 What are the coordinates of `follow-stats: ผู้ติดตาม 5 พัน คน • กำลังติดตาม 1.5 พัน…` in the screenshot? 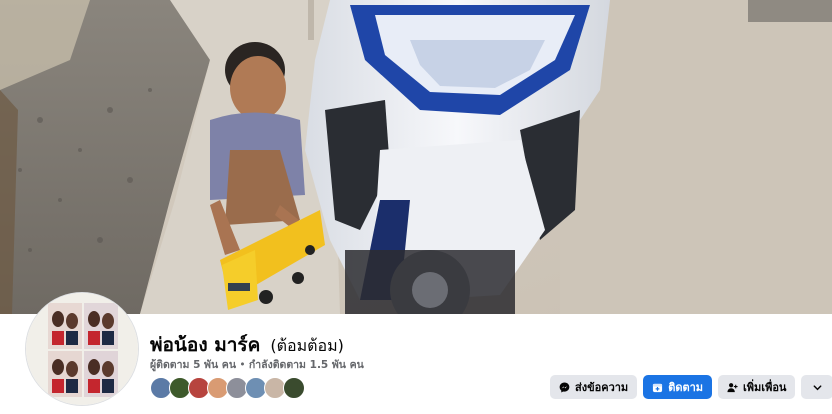 It's located at (257, 364).